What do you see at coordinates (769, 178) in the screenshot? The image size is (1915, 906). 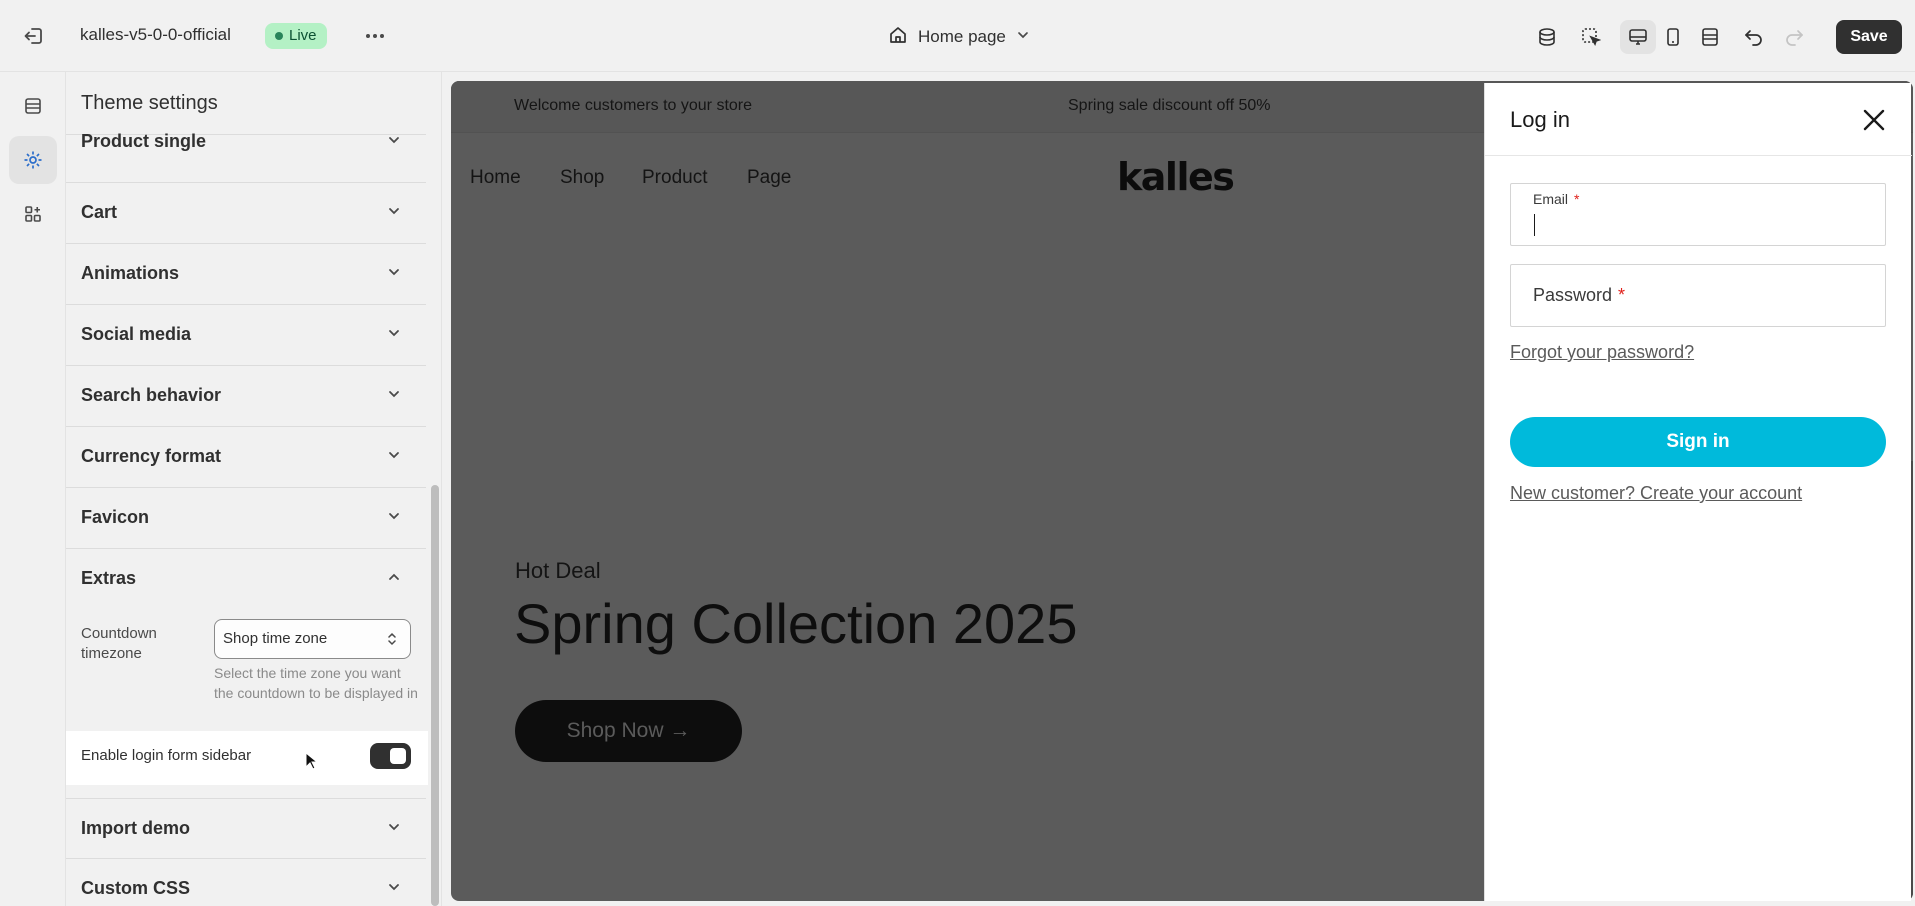 I see `nav-page: Page` at bounding box center [769, 178].